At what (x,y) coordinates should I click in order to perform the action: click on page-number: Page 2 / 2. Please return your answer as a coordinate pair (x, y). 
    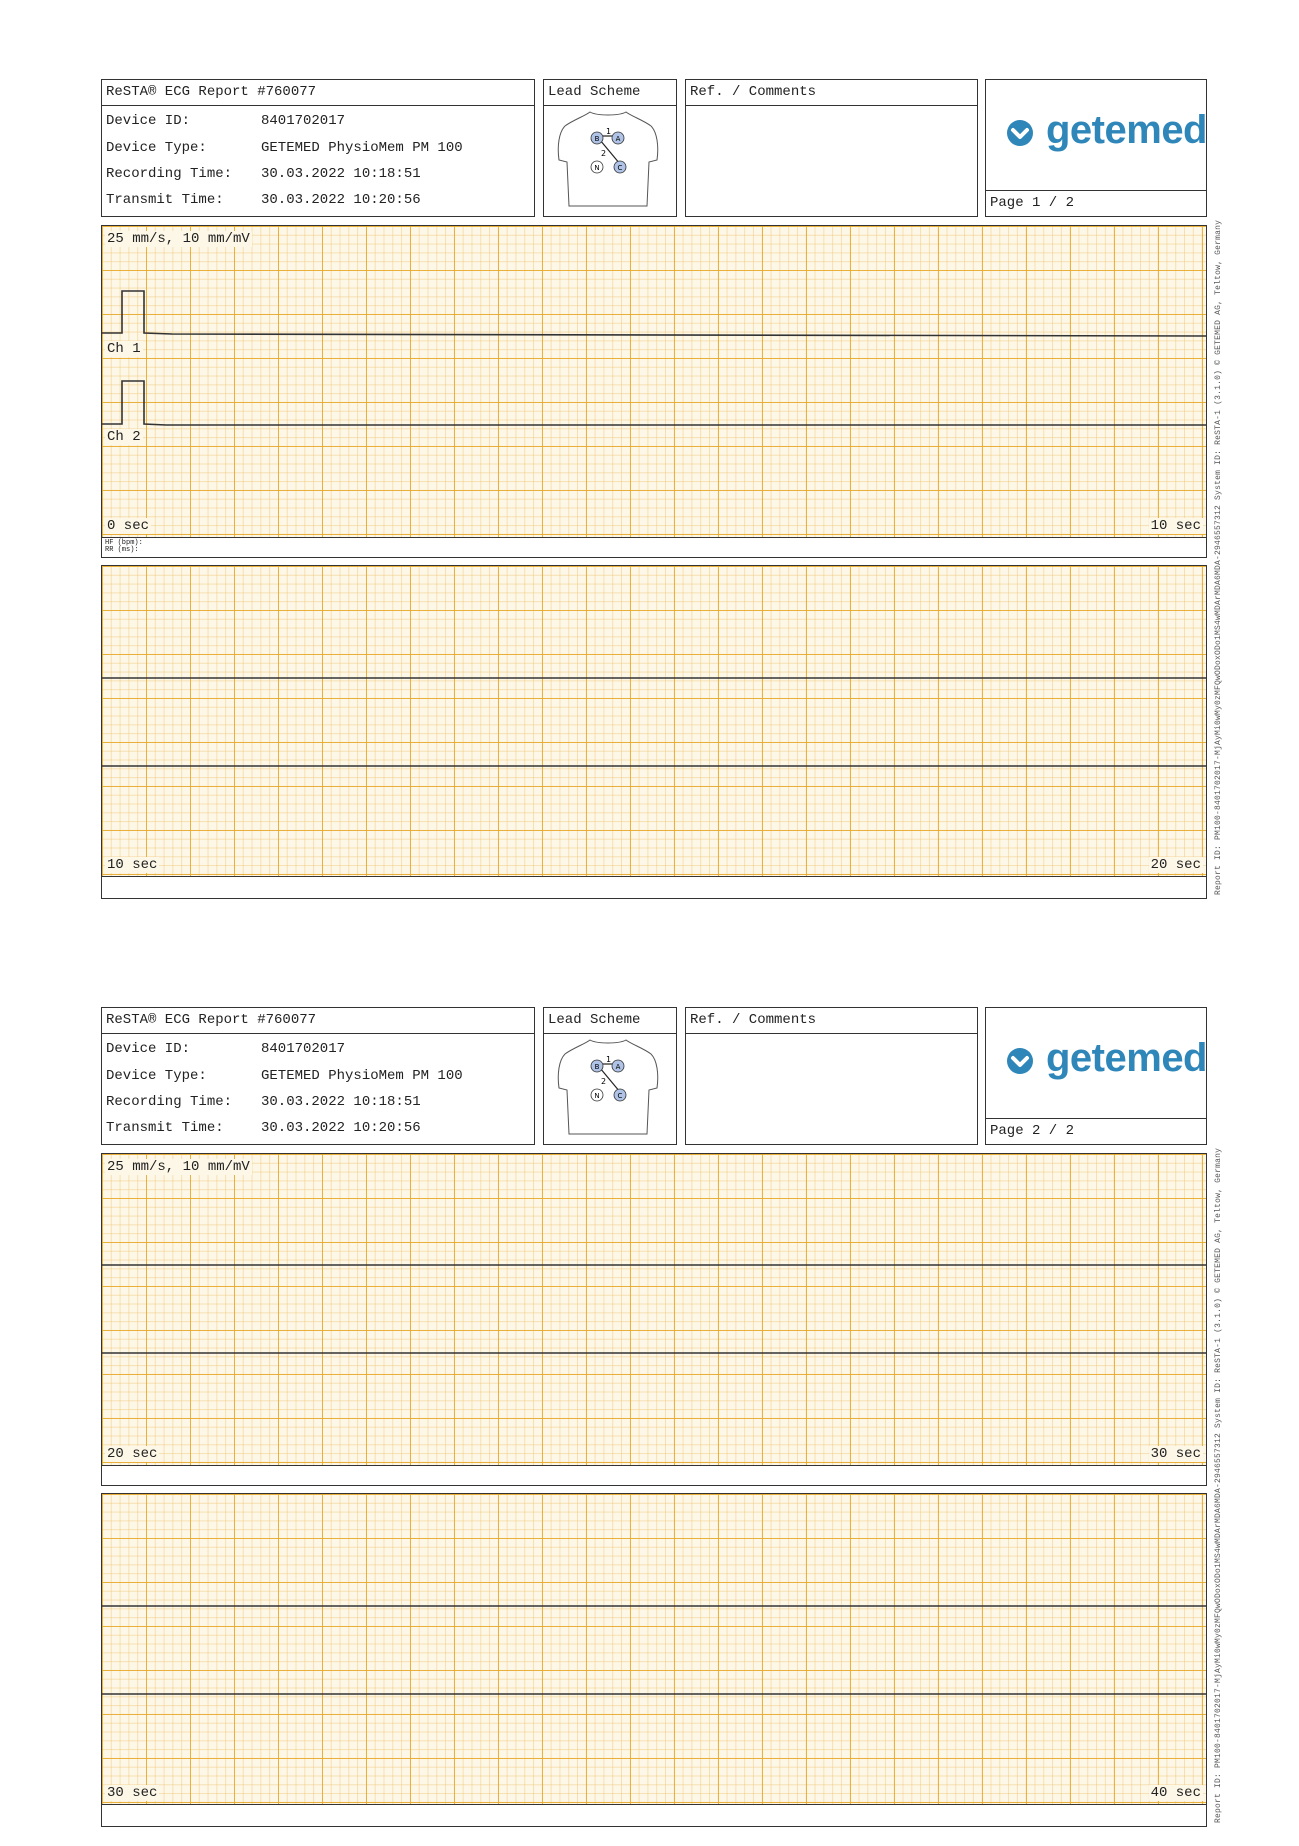
    Looking at the image, I should click on (1096, 1131).